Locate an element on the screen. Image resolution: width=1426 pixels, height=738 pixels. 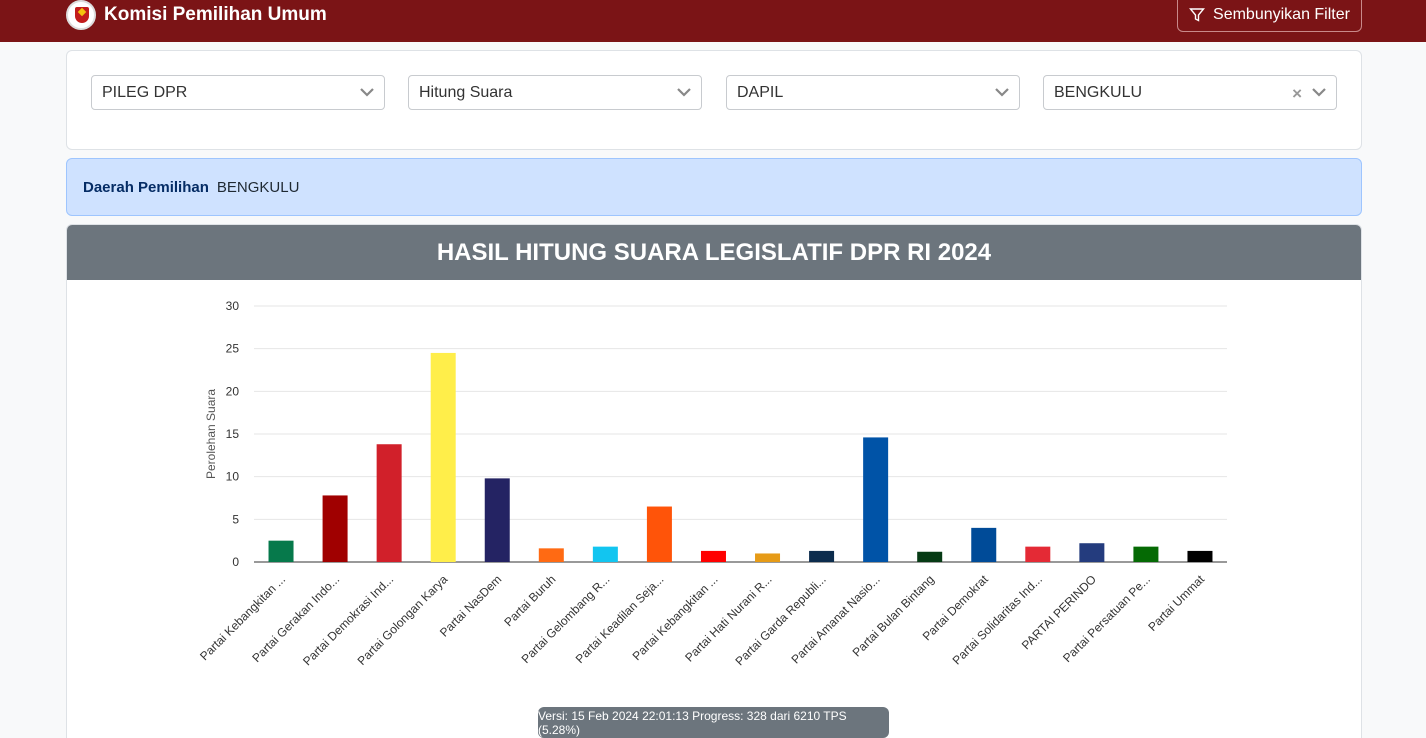
mode-select: Hitung Suara is located at coordinates (555, 92).